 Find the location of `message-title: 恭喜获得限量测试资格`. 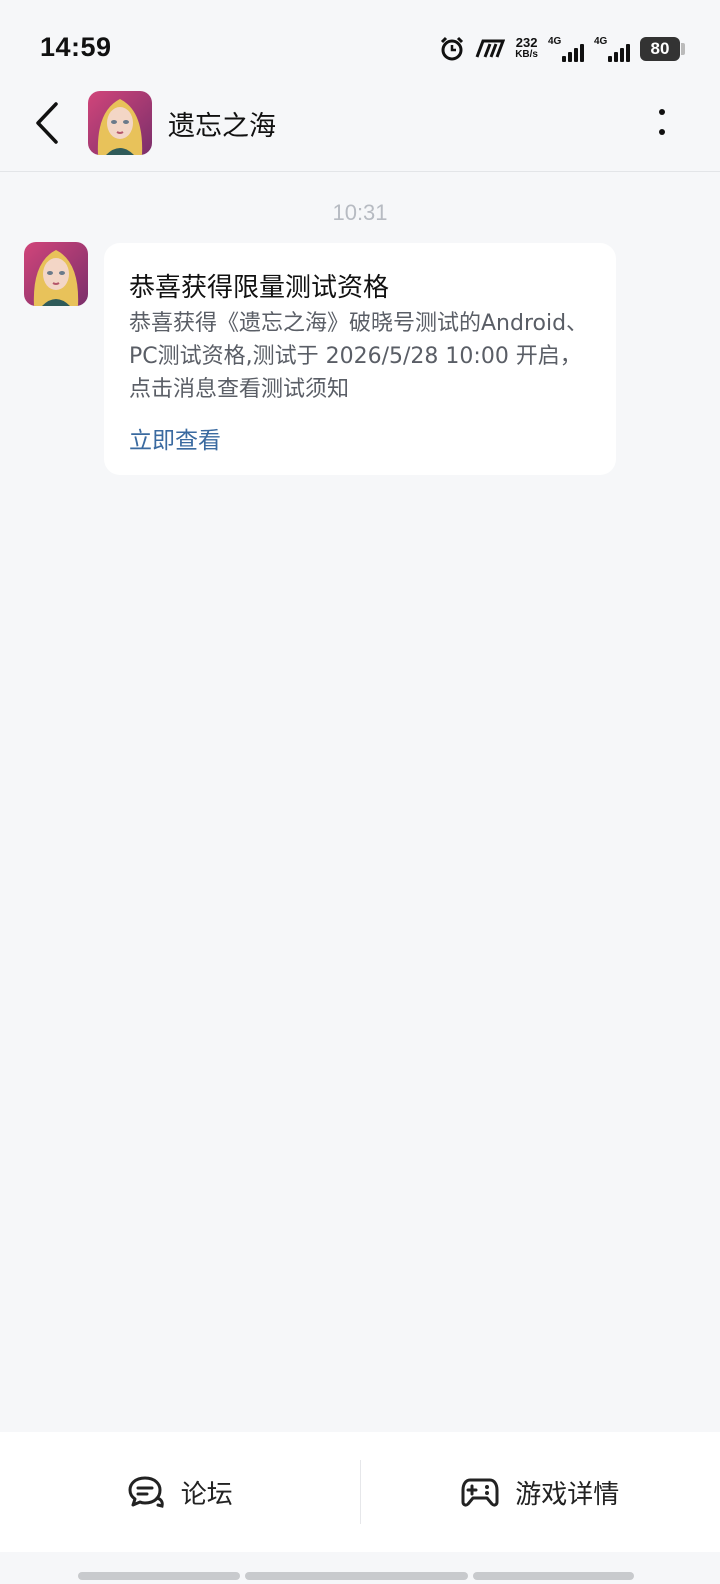

message-title: 恭喜获得限量测试资格 is located at coordinates (259, 288).